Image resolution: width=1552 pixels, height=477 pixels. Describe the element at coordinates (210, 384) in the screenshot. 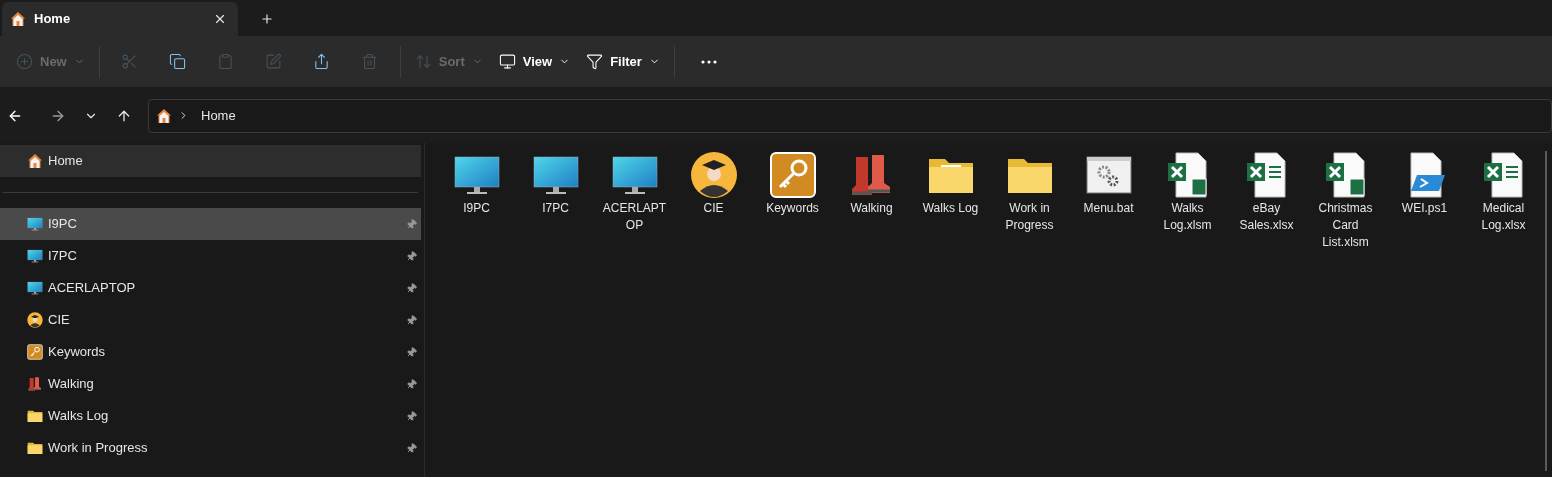

I see `sidebar-item: Walking` at that location.